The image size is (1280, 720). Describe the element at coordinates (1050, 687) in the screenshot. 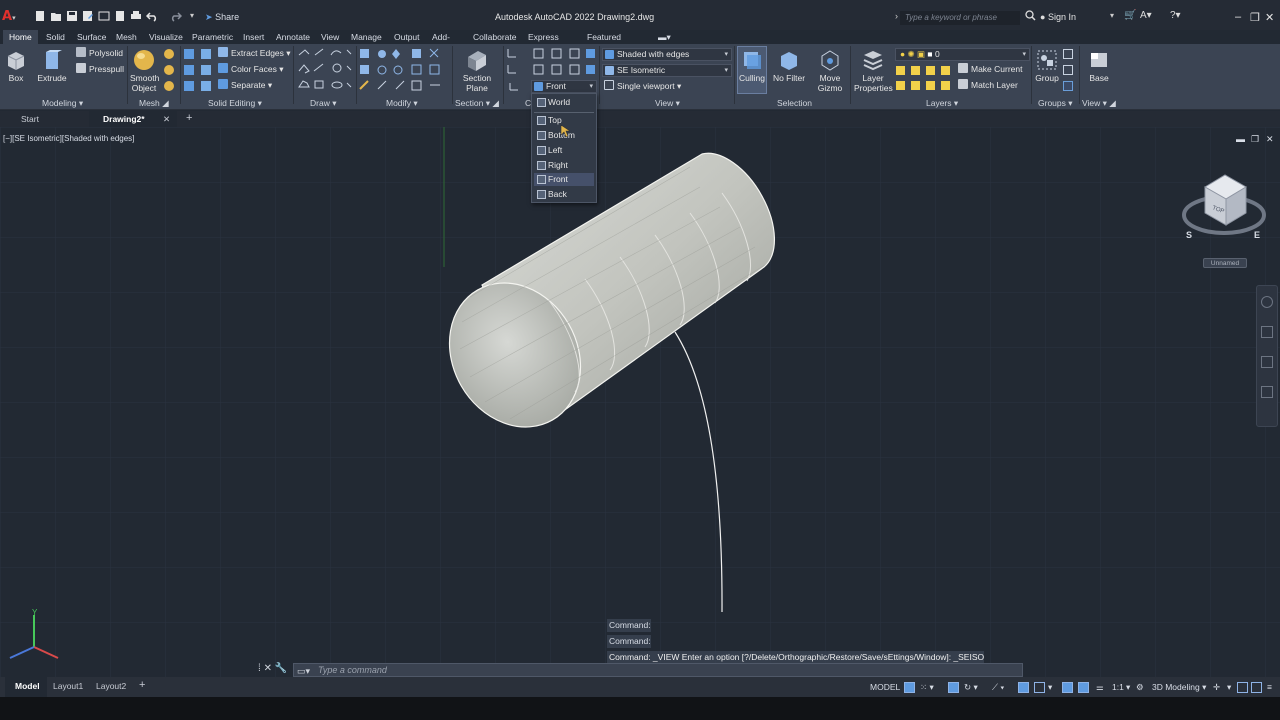

I see `osnap-dropdown-icon: ▾` at that location.